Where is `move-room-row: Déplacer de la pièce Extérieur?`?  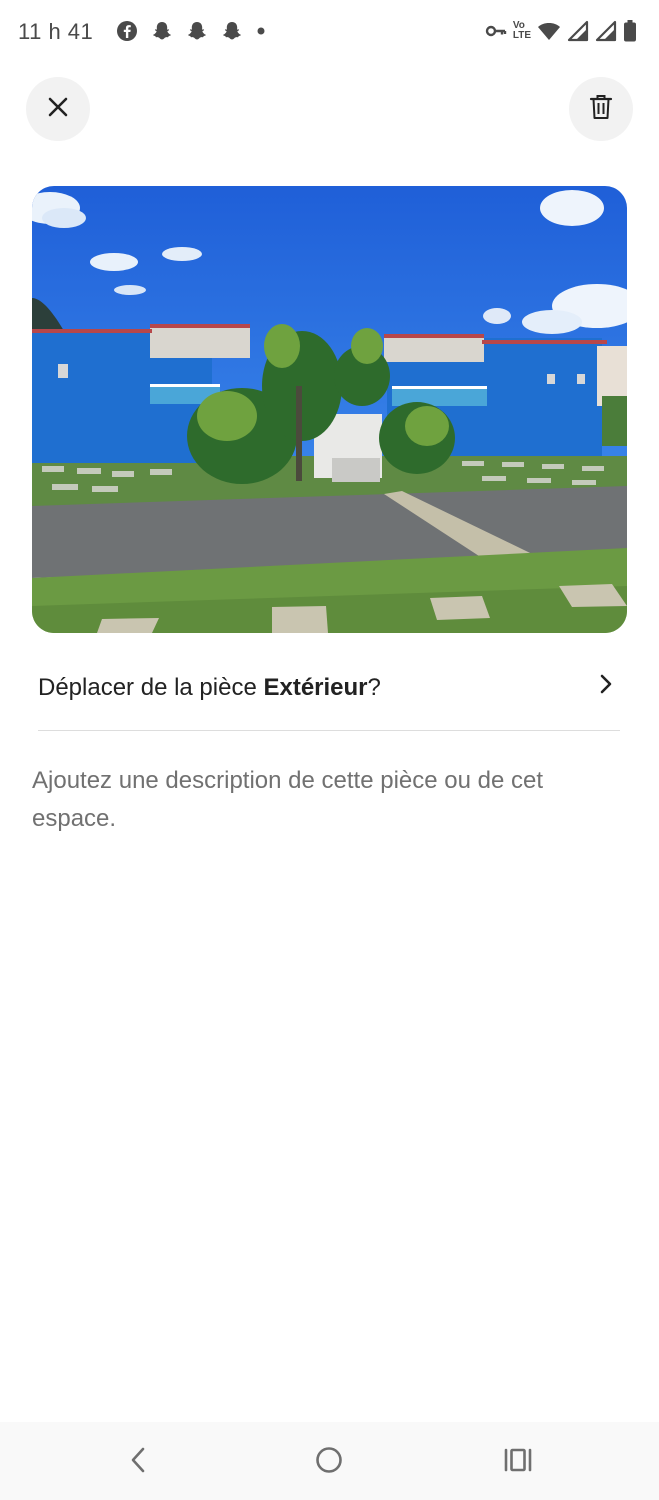
move-room-row: Déplacer de la pièce Extérieur? is located at coordinates (329, 695).